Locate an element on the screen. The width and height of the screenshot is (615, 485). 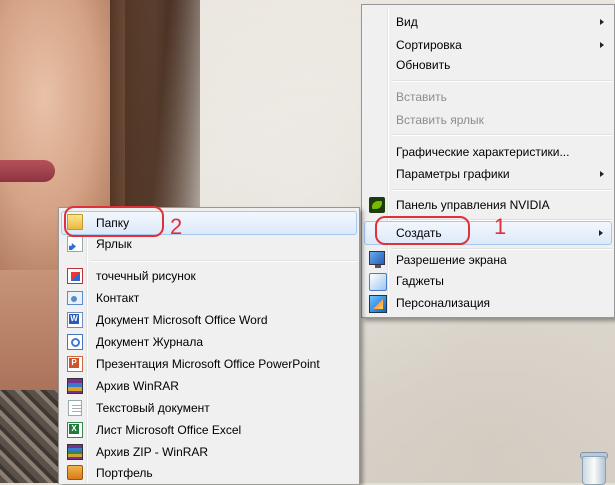
submenu-item-powerpoint: Презентация Microsoft Office PowerPoint is located at coordinates (209, 364).